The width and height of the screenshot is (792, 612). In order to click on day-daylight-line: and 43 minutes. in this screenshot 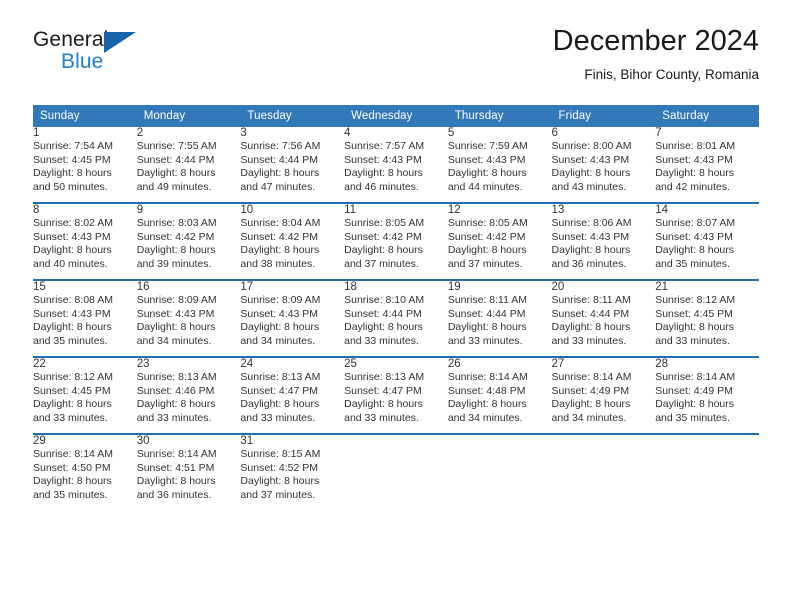, I will do `click(589, 186)`.